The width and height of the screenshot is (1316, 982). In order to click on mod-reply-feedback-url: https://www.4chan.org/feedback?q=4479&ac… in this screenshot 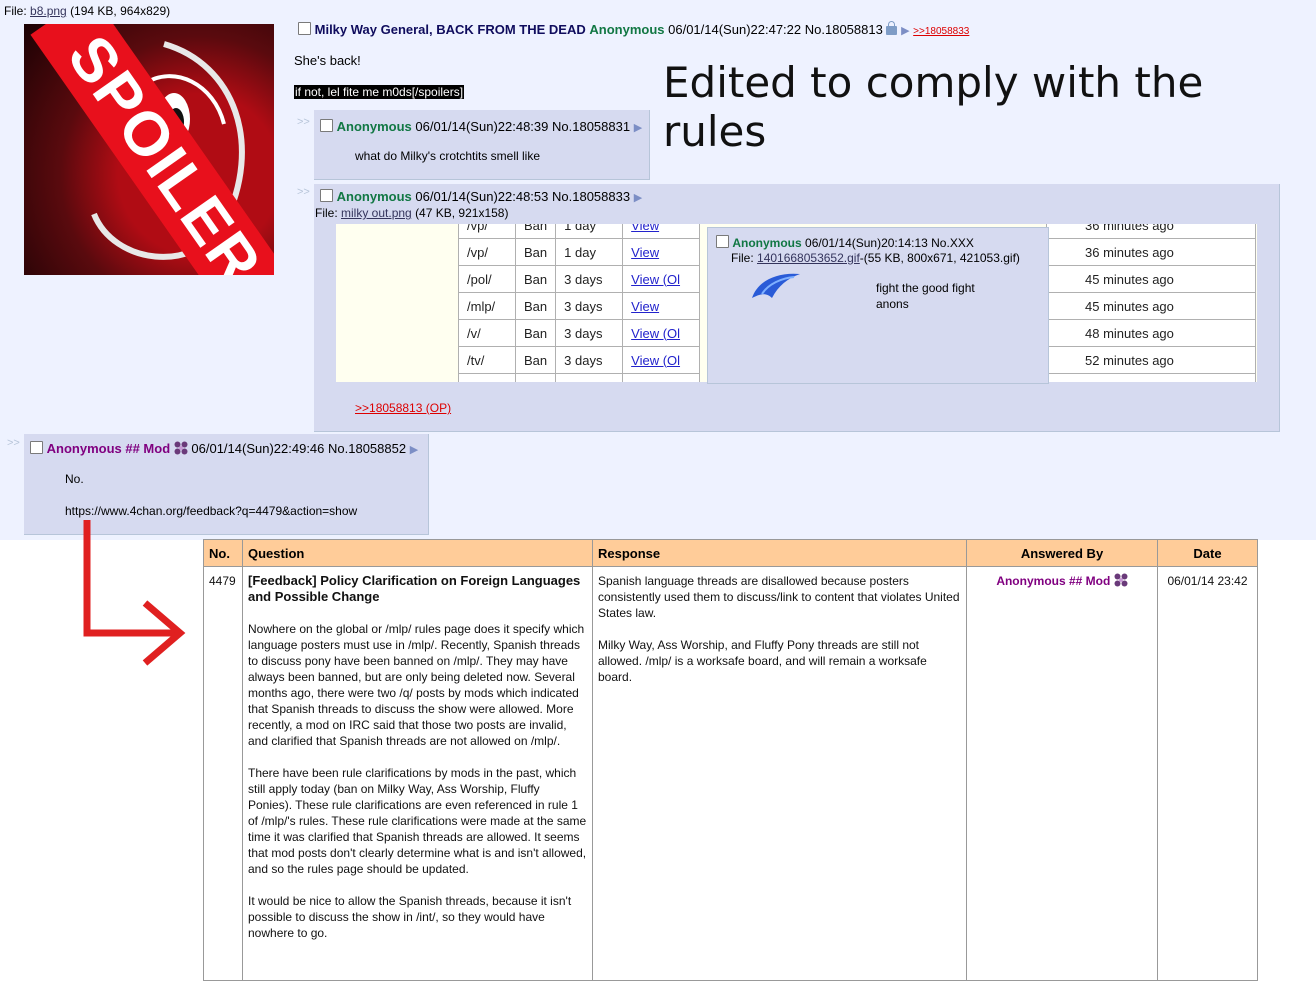, I will do `click(211, 511)`.